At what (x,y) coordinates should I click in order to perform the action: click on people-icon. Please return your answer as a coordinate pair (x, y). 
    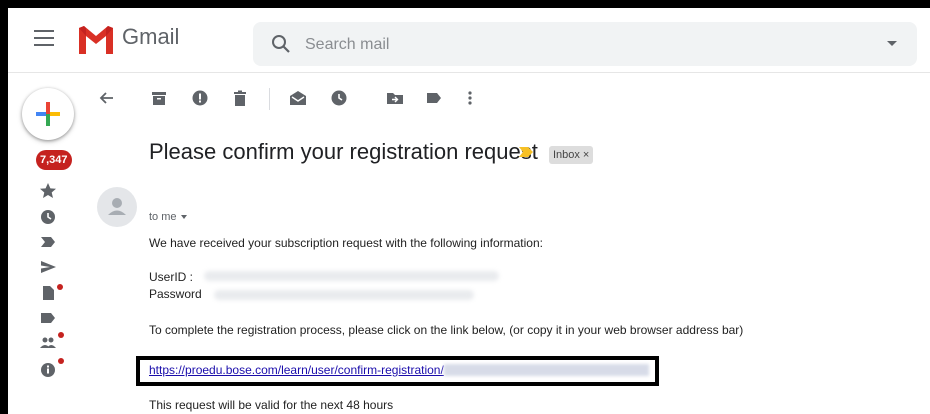
    Looking at the image, I should click on (48, 343).